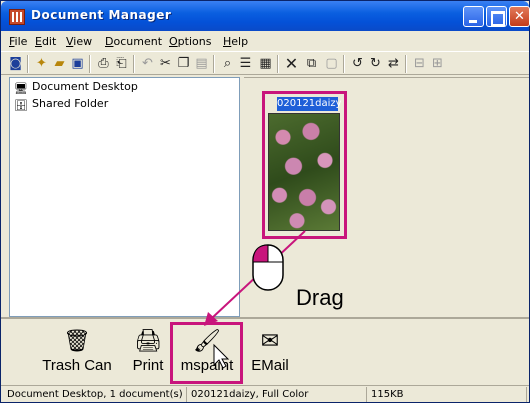  I want to click on menu-document: Document, so click(133, 41).